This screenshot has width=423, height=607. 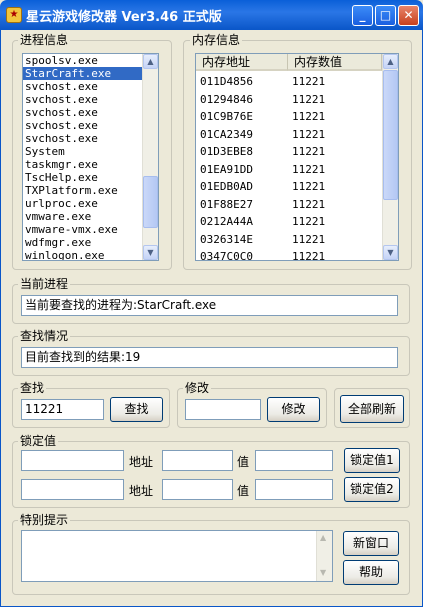 What do you see at coordinates (371, 543) in the screenshot?
I see `new-window-button: 新窗口` at bounding box center [371, 543].